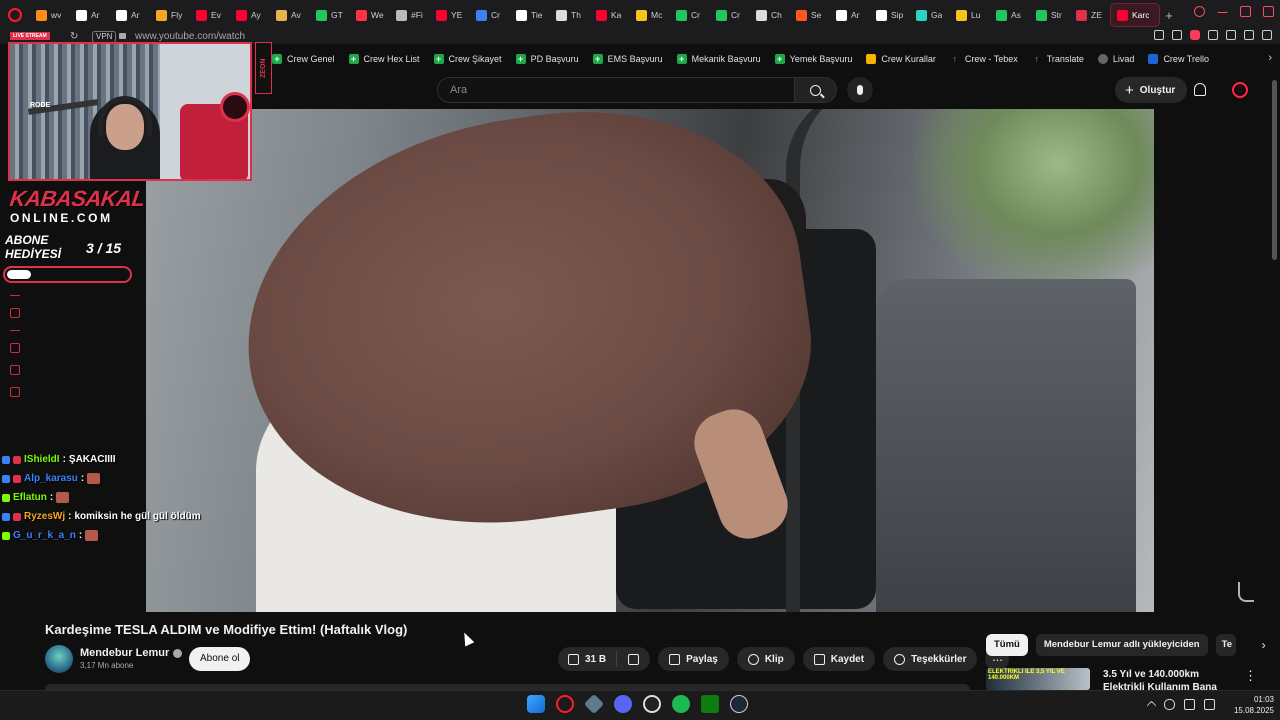 The height and width of the screenshot is (720, 1280). Describe the element at coordinates (1213, 35) in the screenshot. I see `player-icon` at that location.